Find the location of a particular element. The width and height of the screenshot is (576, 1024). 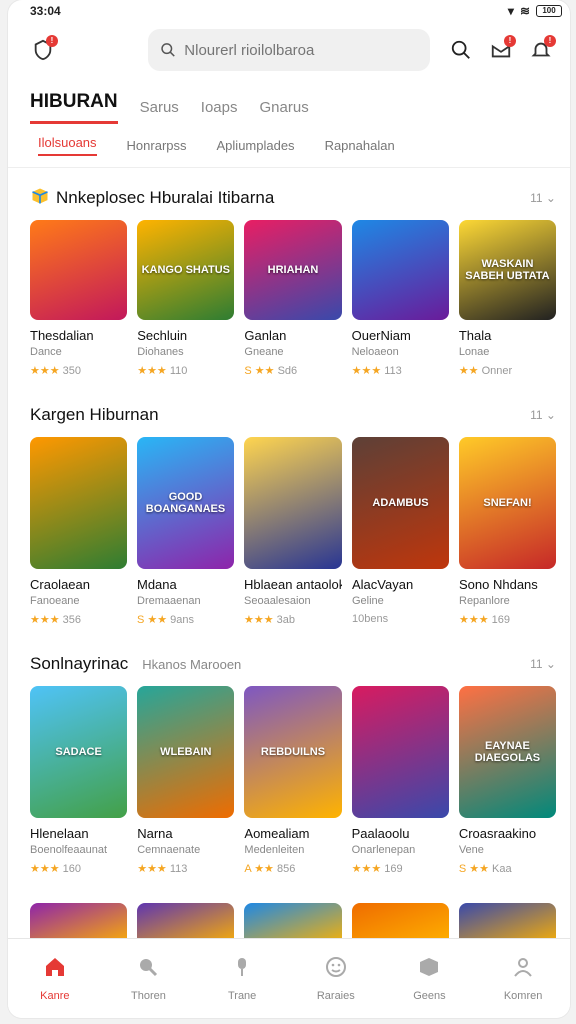

search-input is located at coordinates (301, 50).